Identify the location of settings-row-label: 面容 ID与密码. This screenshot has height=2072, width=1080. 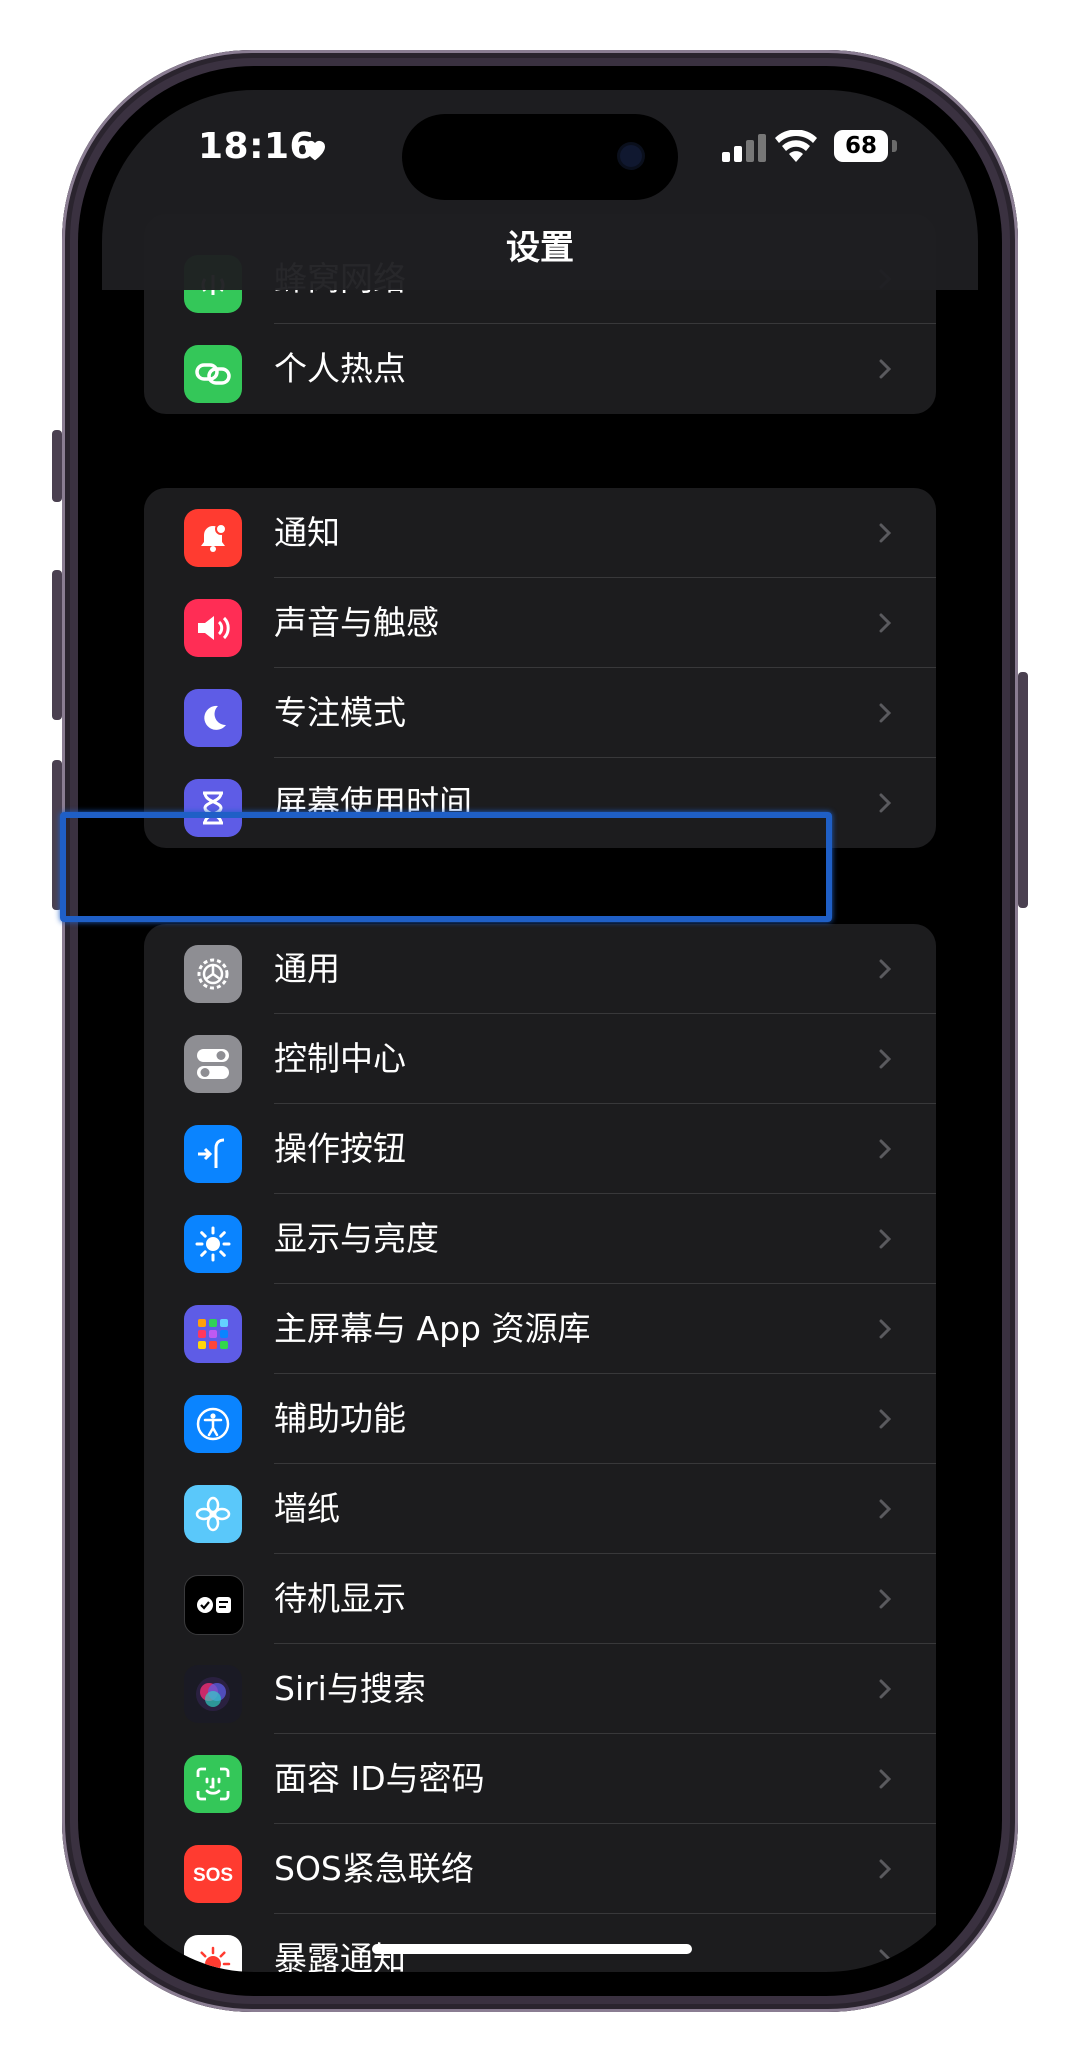
(379, 1778).